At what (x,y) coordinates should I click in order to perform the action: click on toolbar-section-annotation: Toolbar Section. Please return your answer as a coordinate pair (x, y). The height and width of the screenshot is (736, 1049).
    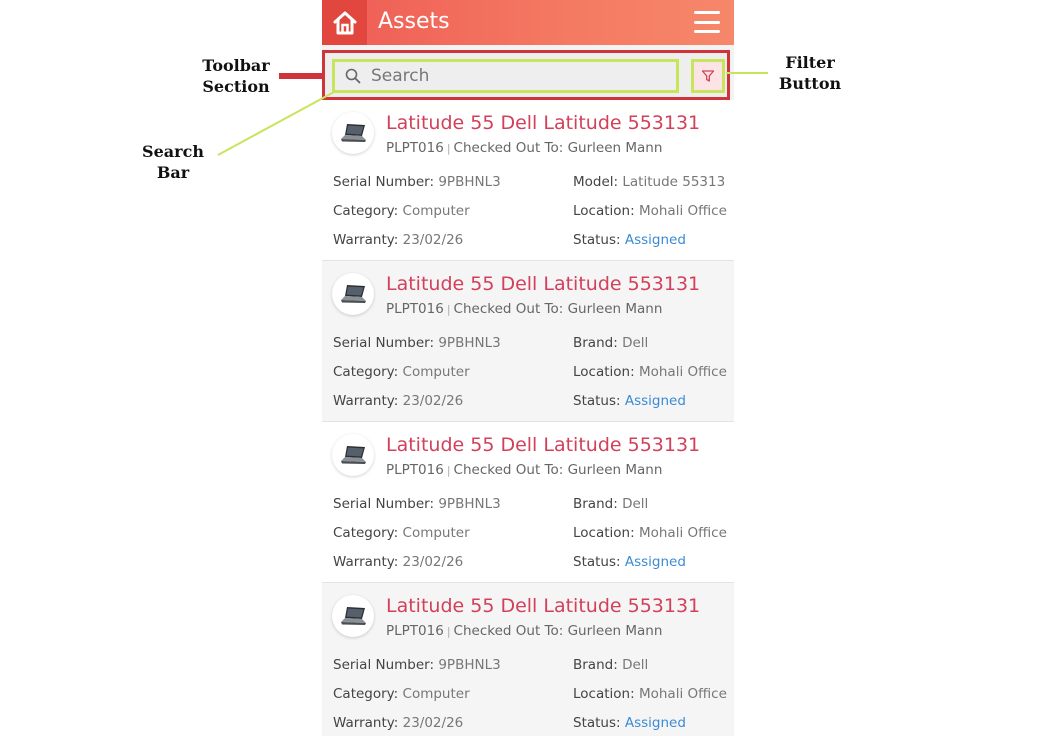
    Looking at the image, I should click on (236, 76).